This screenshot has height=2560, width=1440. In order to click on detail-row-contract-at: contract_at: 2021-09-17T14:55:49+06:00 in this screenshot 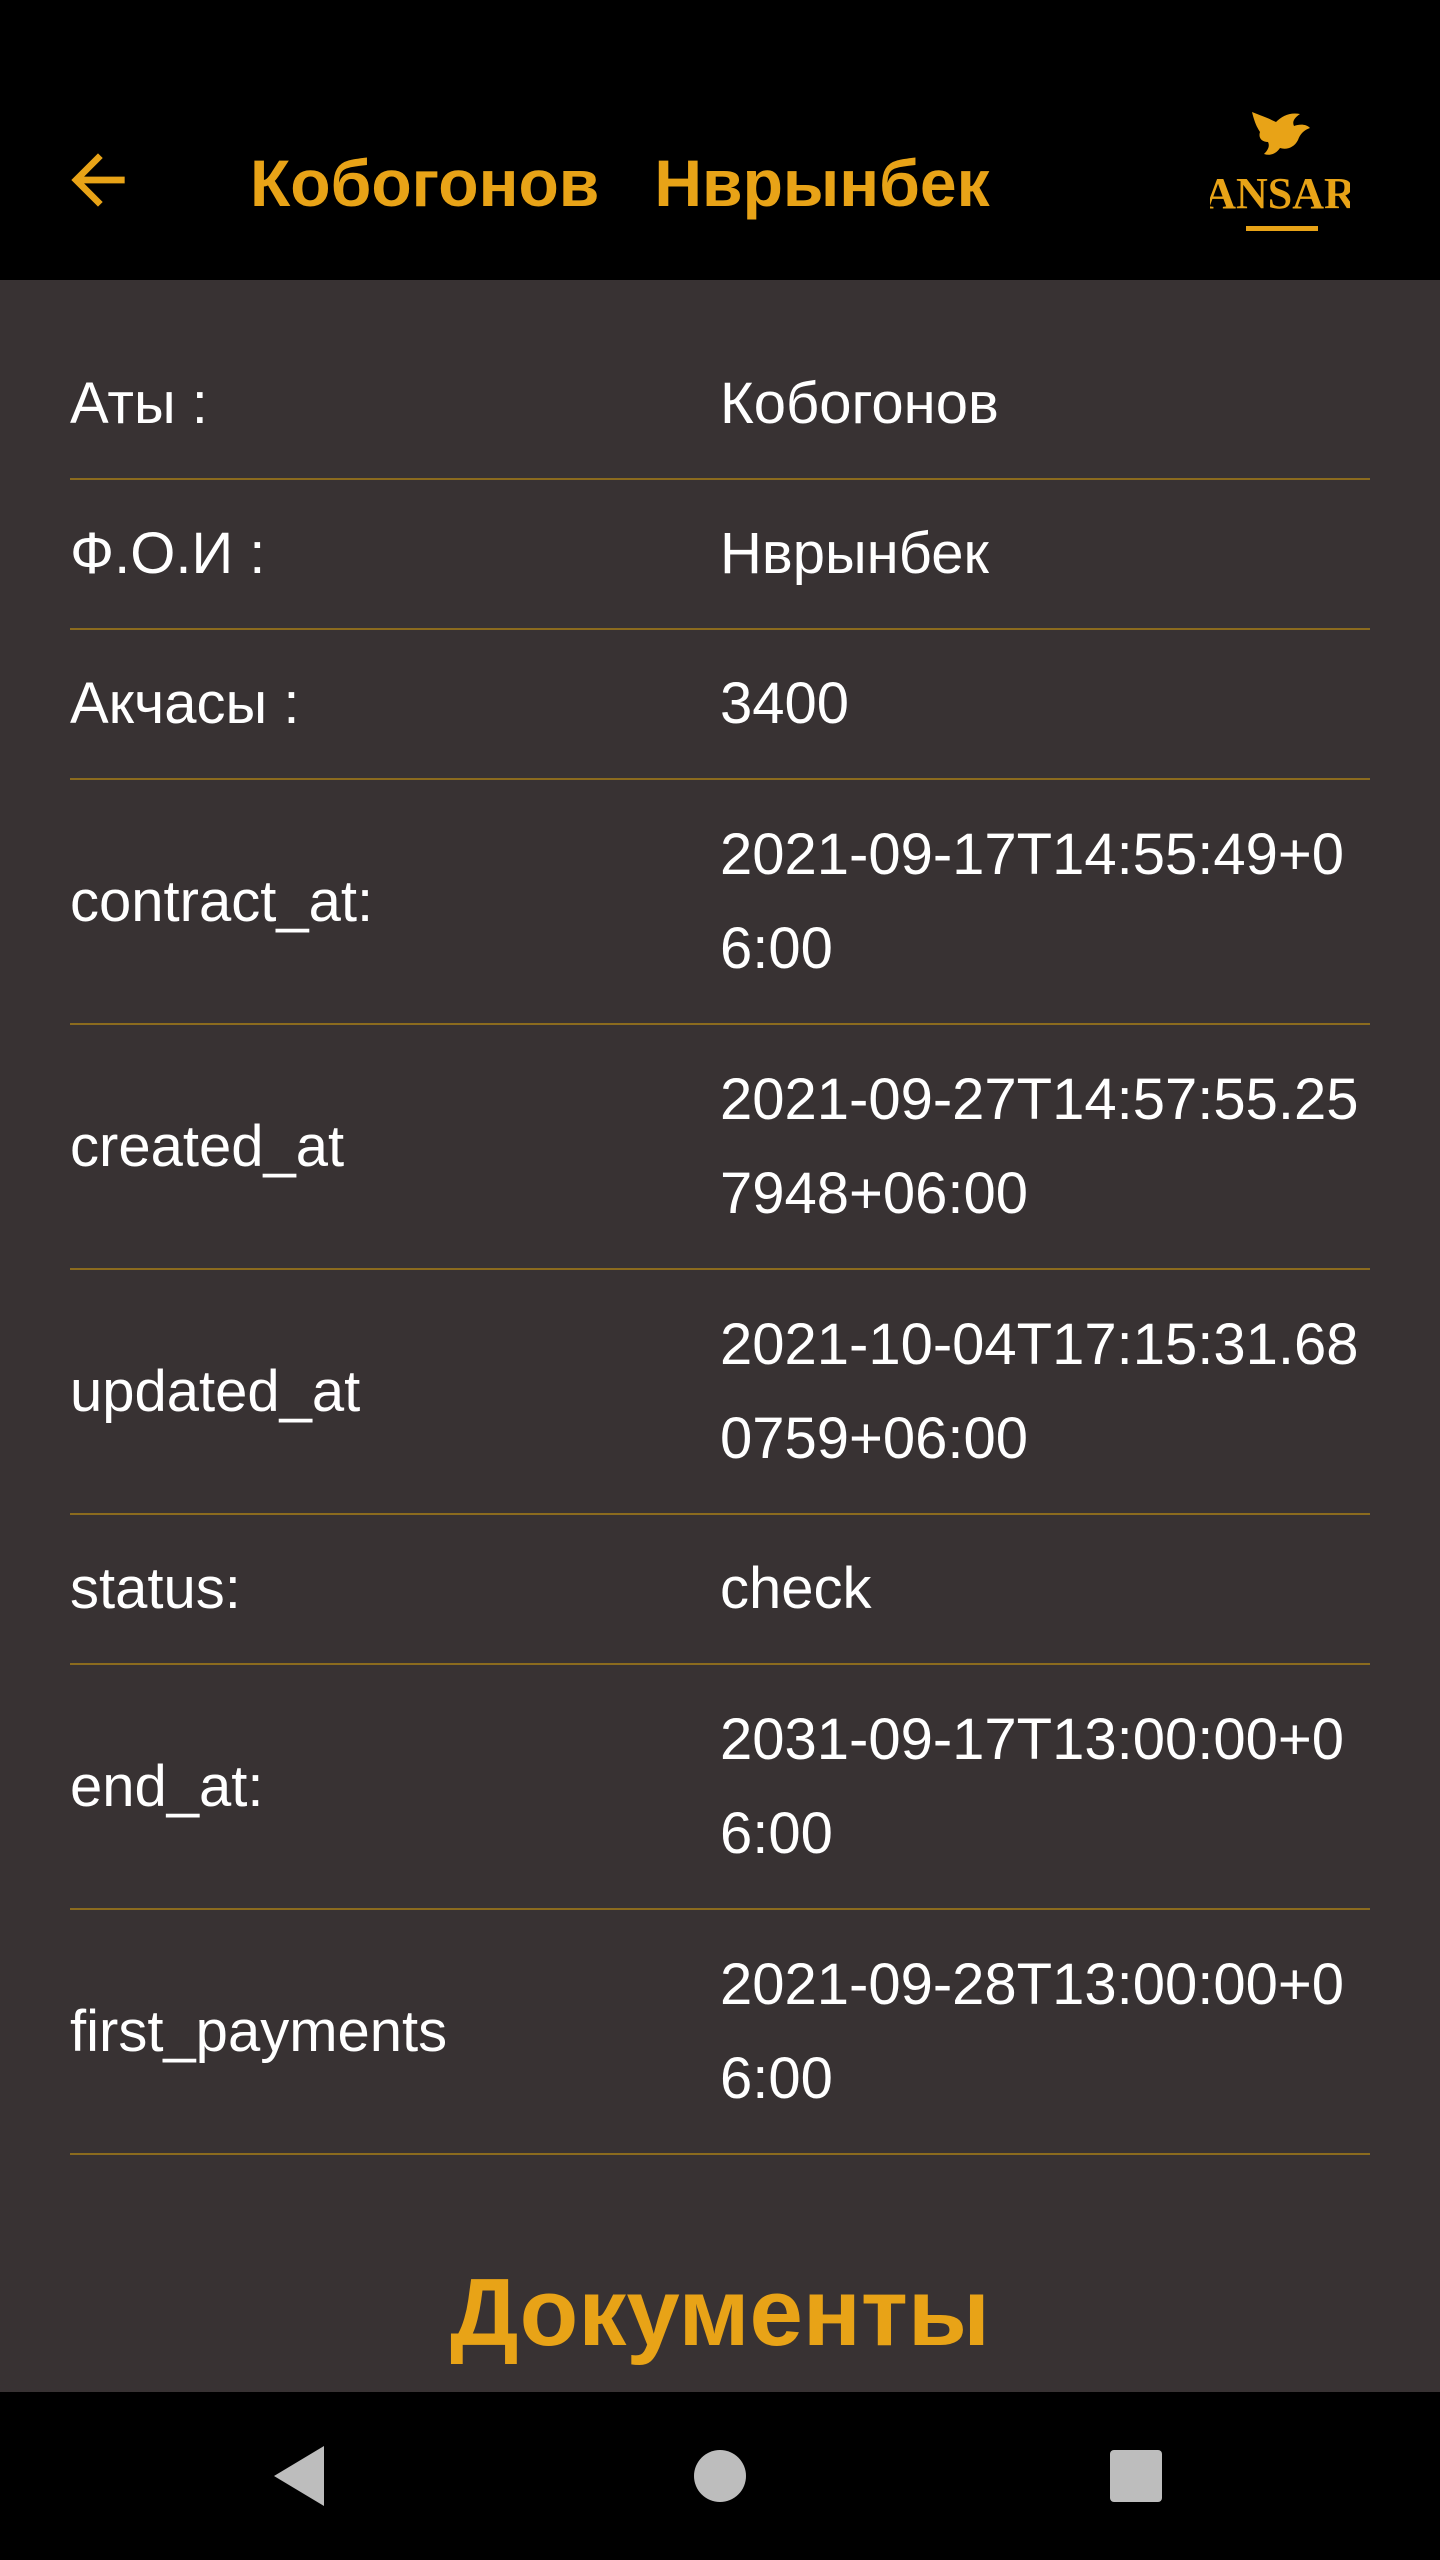, I will do `click(720, 902)`.